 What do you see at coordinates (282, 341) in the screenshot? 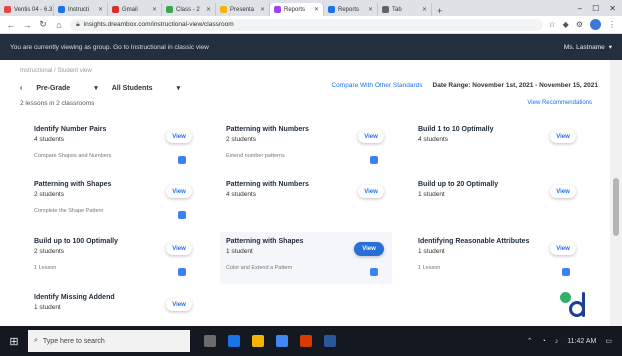
I see `chrome-icon` at bounding box center [282, 341].